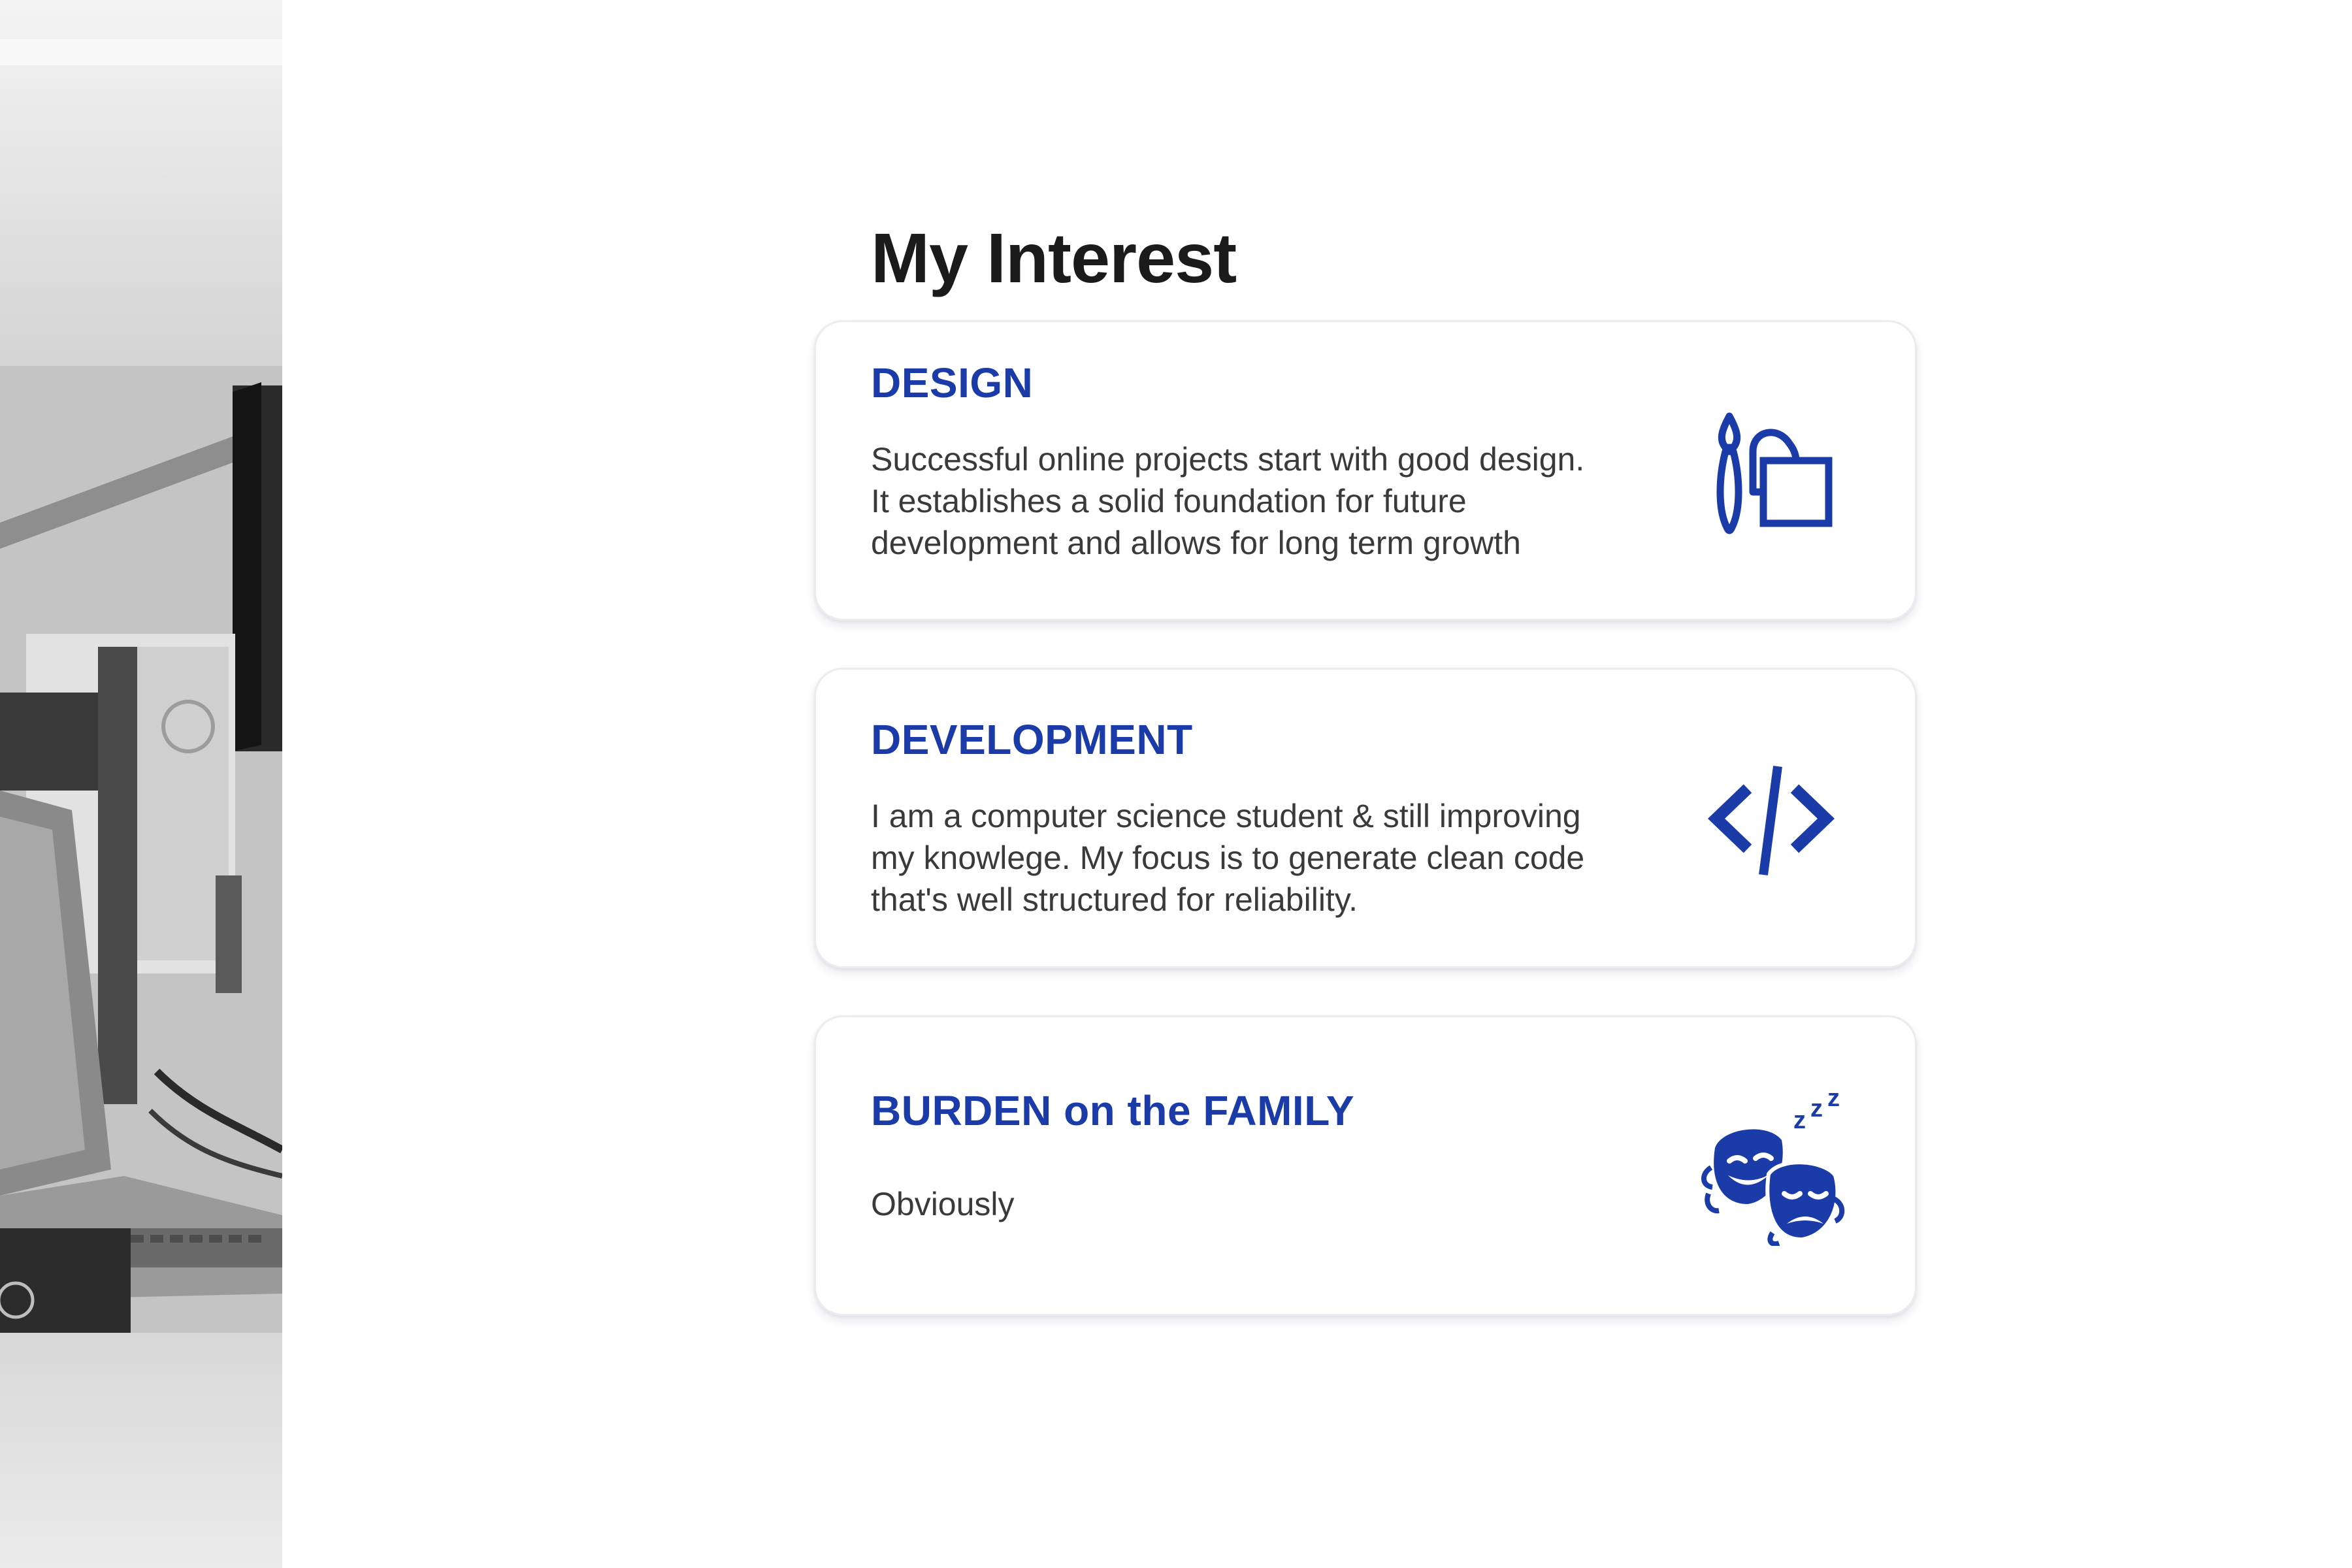 This screenshot has width=2352, height=1568. What do you see at coordinates (1365, 1165) in the screenshot?
I see `interest-card-burden: BURDEN on the FAMILY Obviously z z z` at bounding box center [1365, 1165].